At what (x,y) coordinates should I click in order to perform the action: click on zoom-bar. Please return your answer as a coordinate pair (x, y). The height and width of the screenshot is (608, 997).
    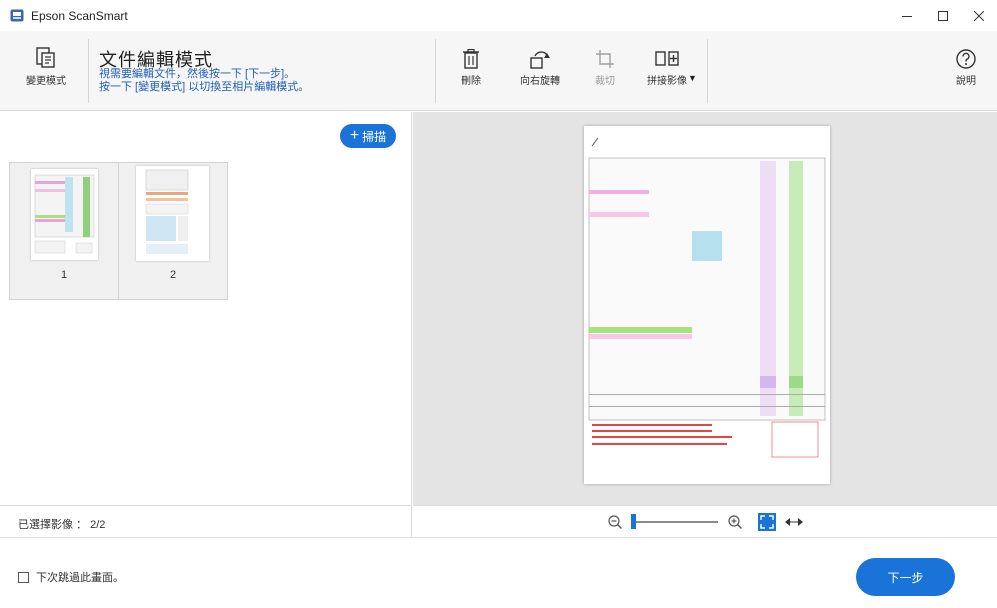
    Looking at the image, I should click on (705, 521).